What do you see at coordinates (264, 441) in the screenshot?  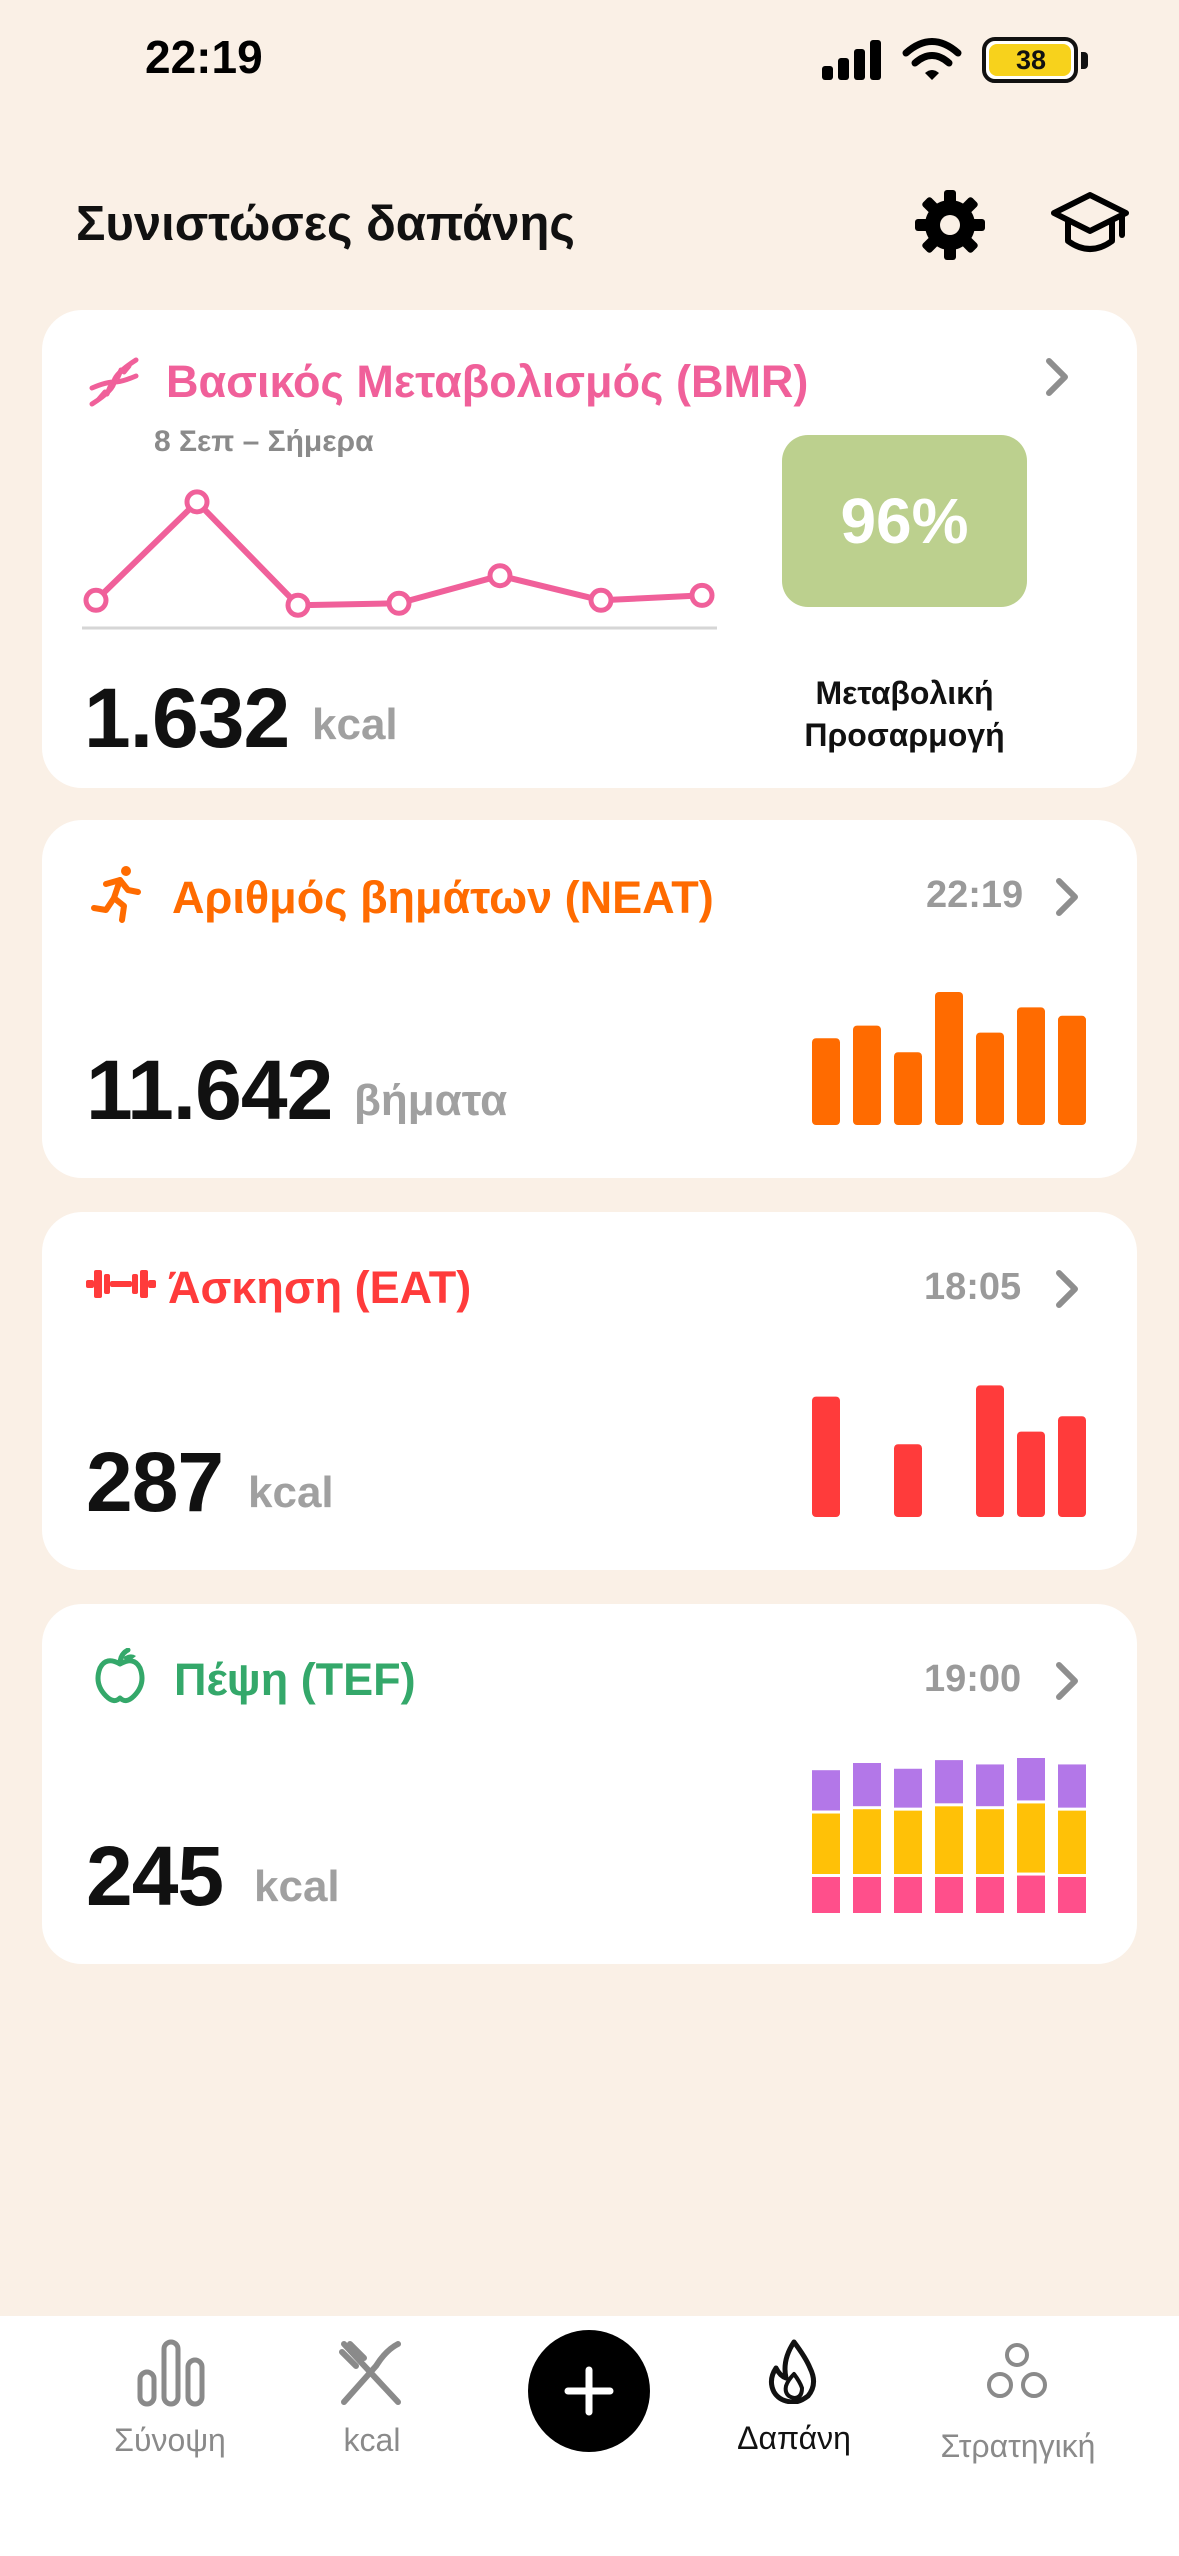 I see `bmr-date-range: 8 Σεπ – Σήμερα` at bounding box center [264, 441].